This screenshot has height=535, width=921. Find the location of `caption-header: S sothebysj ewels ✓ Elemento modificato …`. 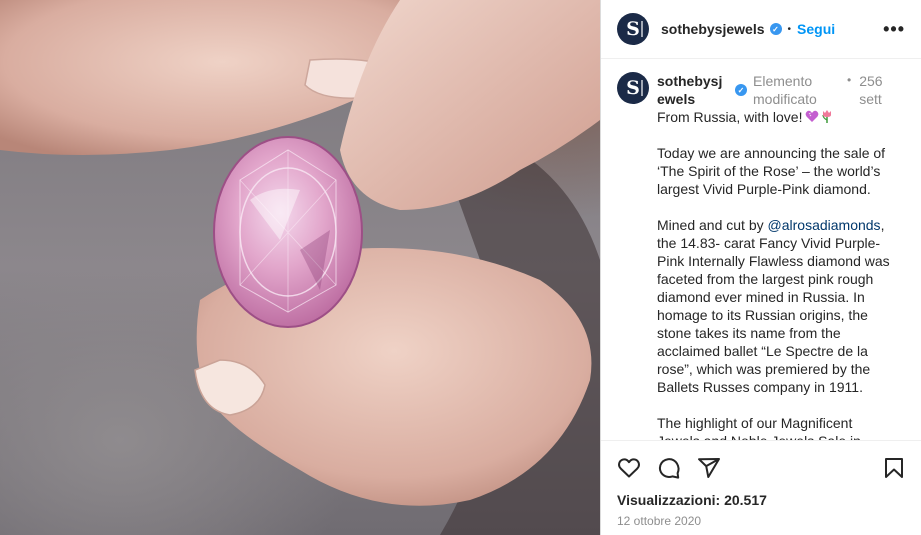

caption-header: S sothebysj ewels ✓ Elemento modificato … is located at coordinates (761, 90).